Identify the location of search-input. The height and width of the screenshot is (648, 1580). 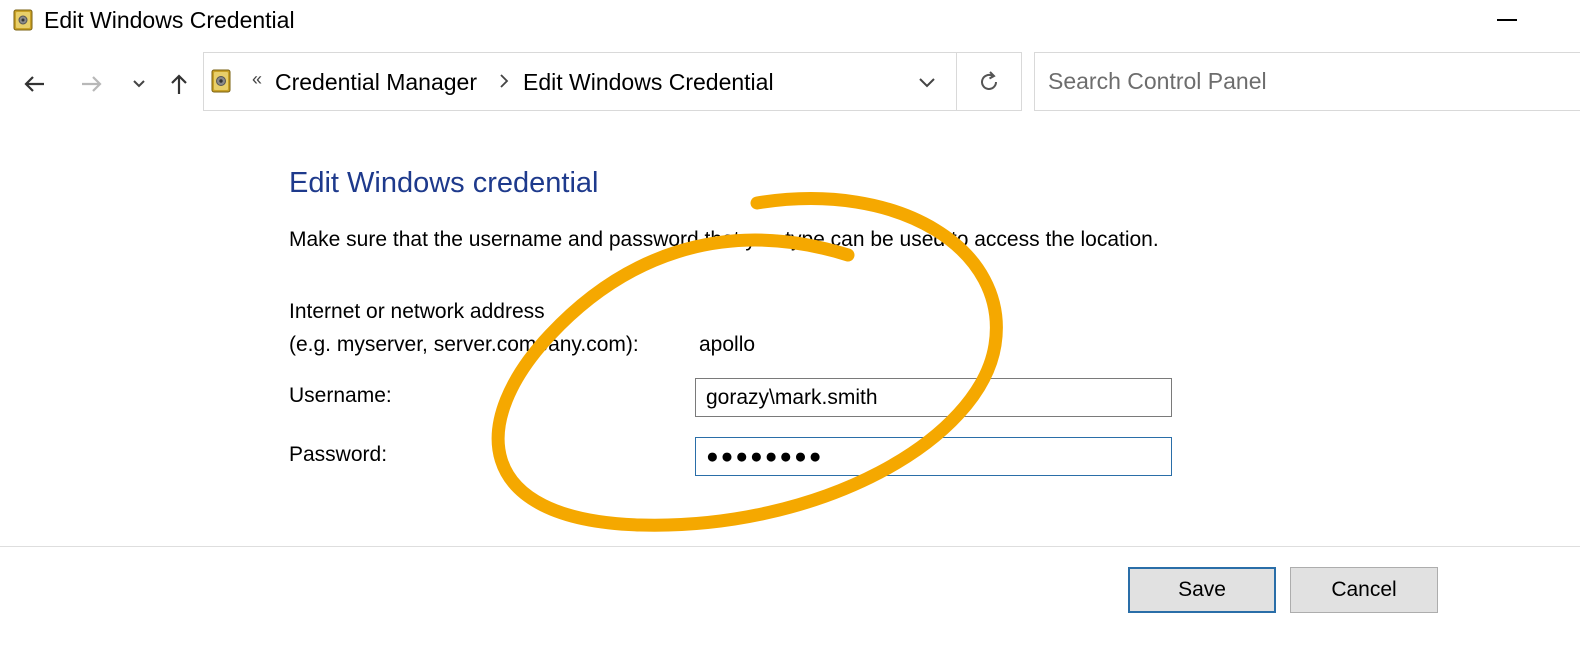
(1307, 81).